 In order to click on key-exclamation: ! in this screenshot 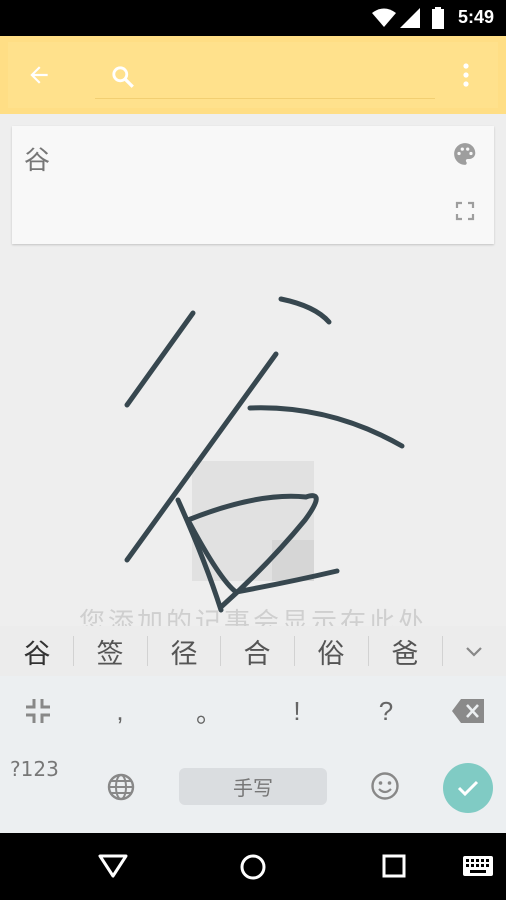, I will do `click(297, 711)`.